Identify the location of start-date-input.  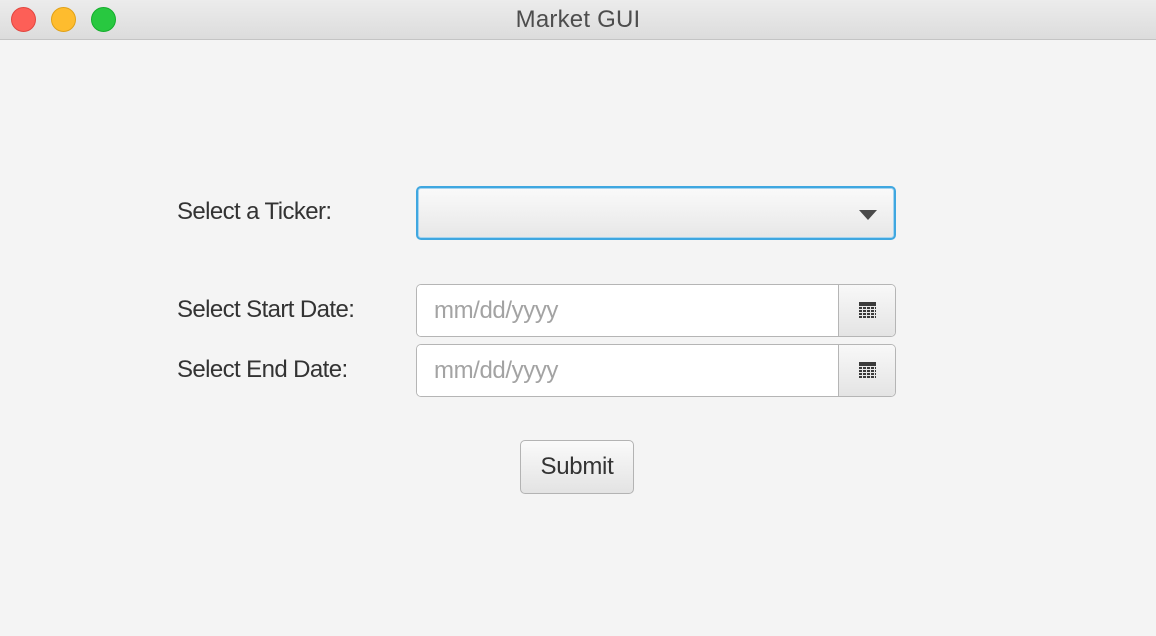
(628, 310).